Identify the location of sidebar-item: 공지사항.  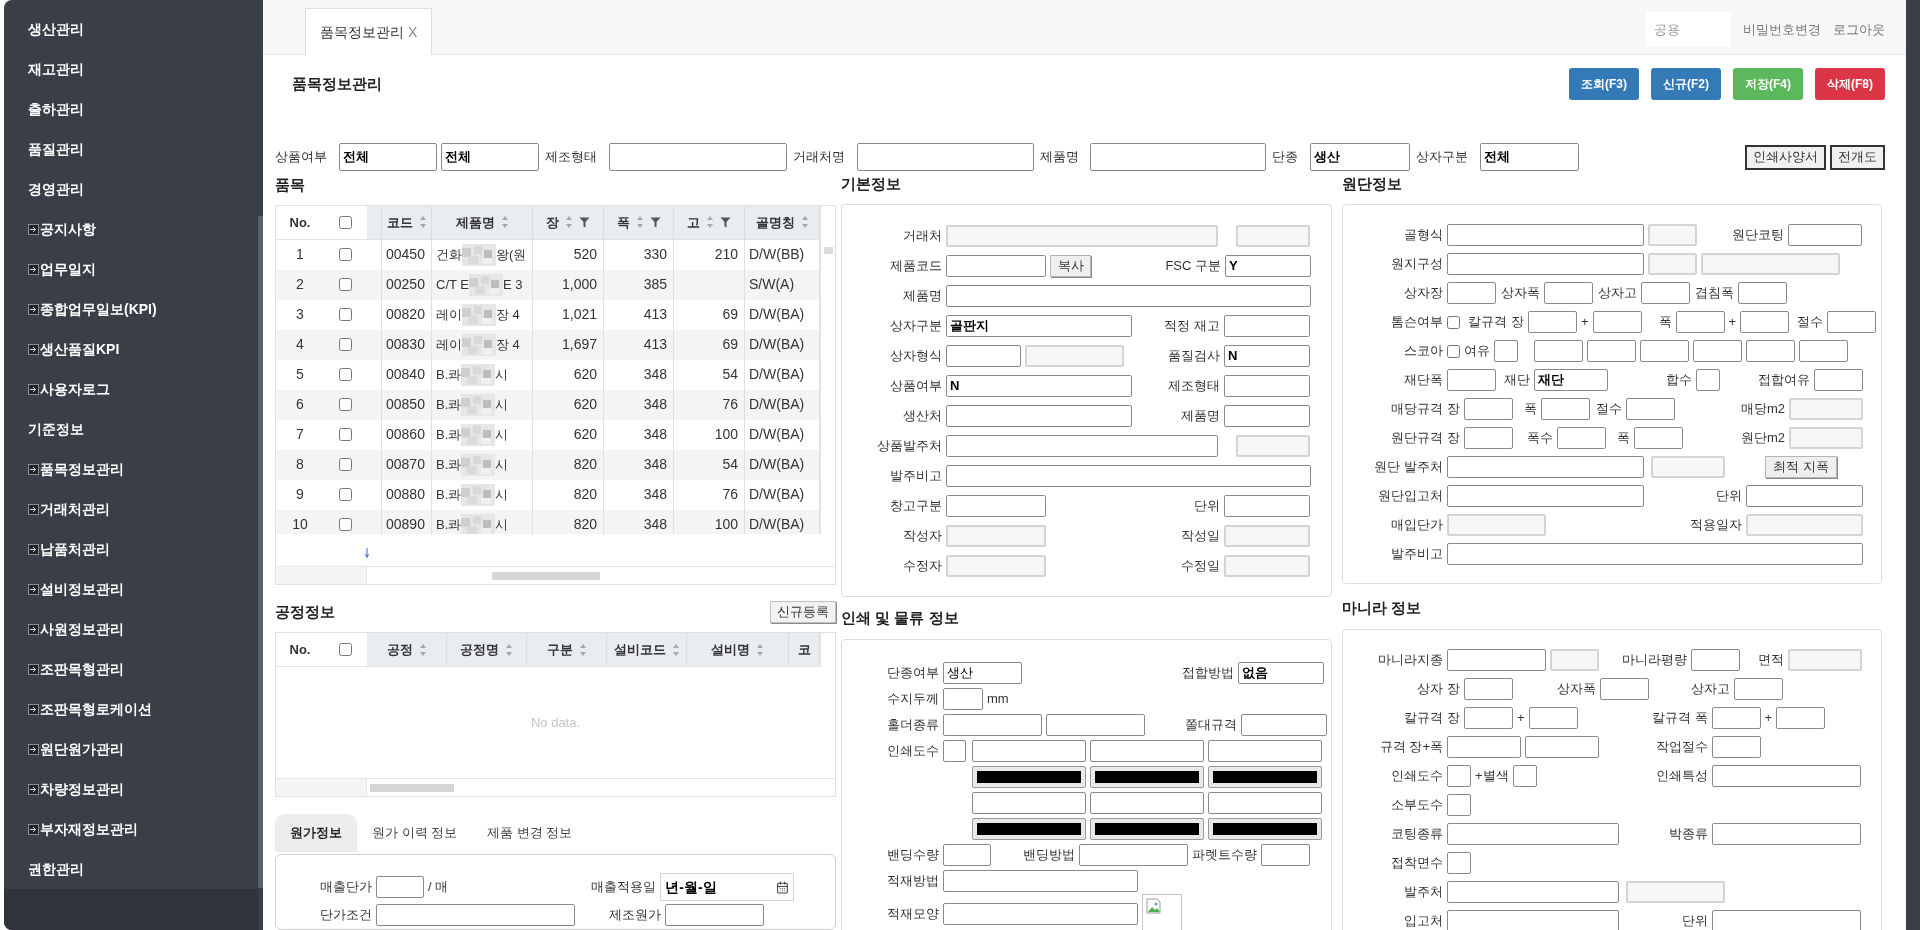
(131, 229).